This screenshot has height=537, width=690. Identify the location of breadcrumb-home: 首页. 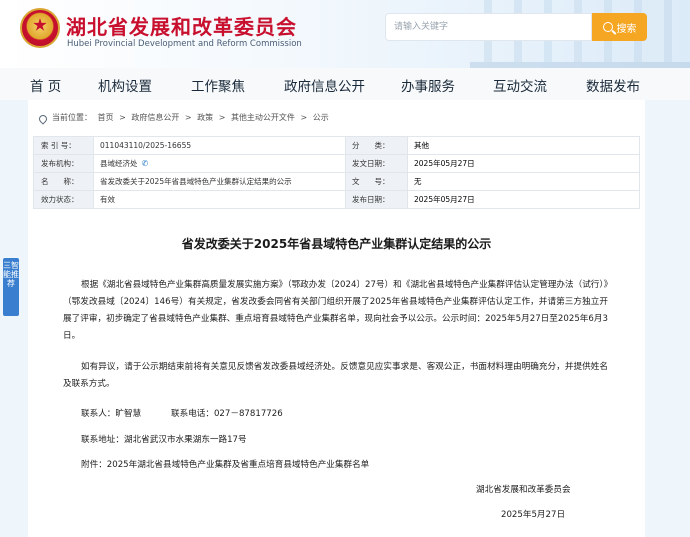
(106, 117).